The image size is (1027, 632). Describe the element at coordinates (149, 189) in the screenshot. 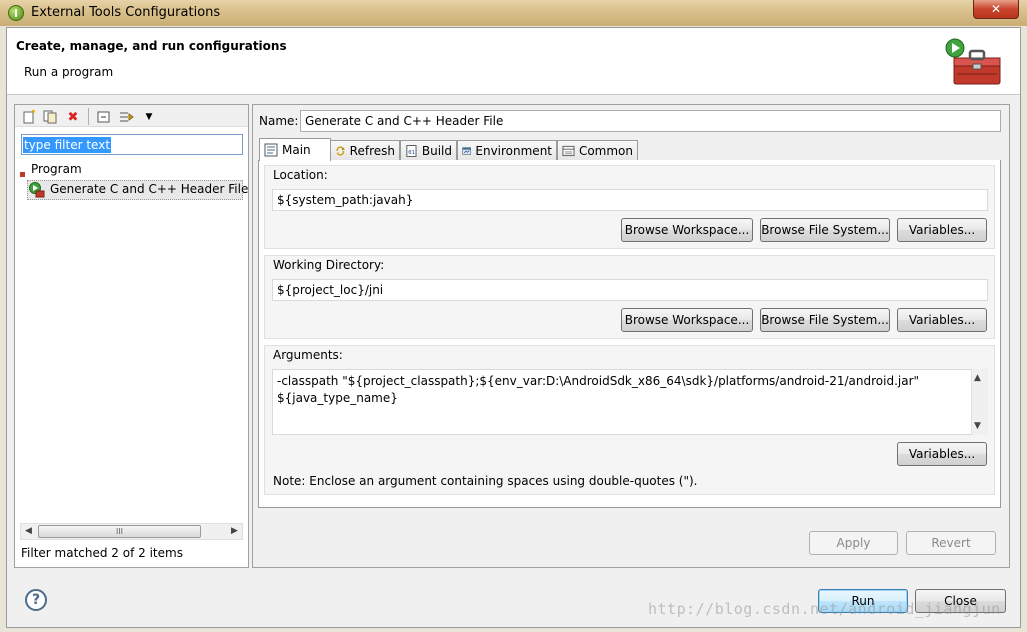

I see `tree-item-label: Generate C and C++ Header File` at that location.